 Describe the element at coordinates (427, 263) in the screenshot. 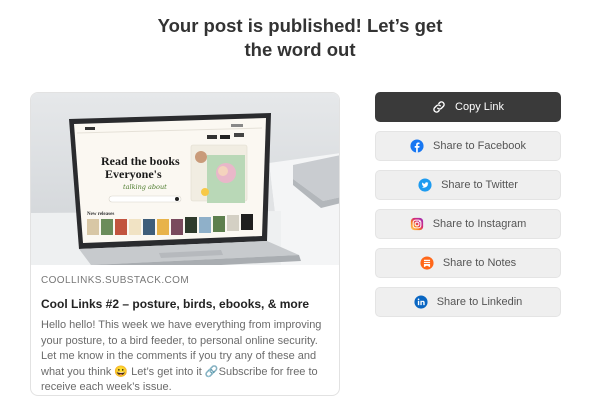

I see `notes-icon` at that location.